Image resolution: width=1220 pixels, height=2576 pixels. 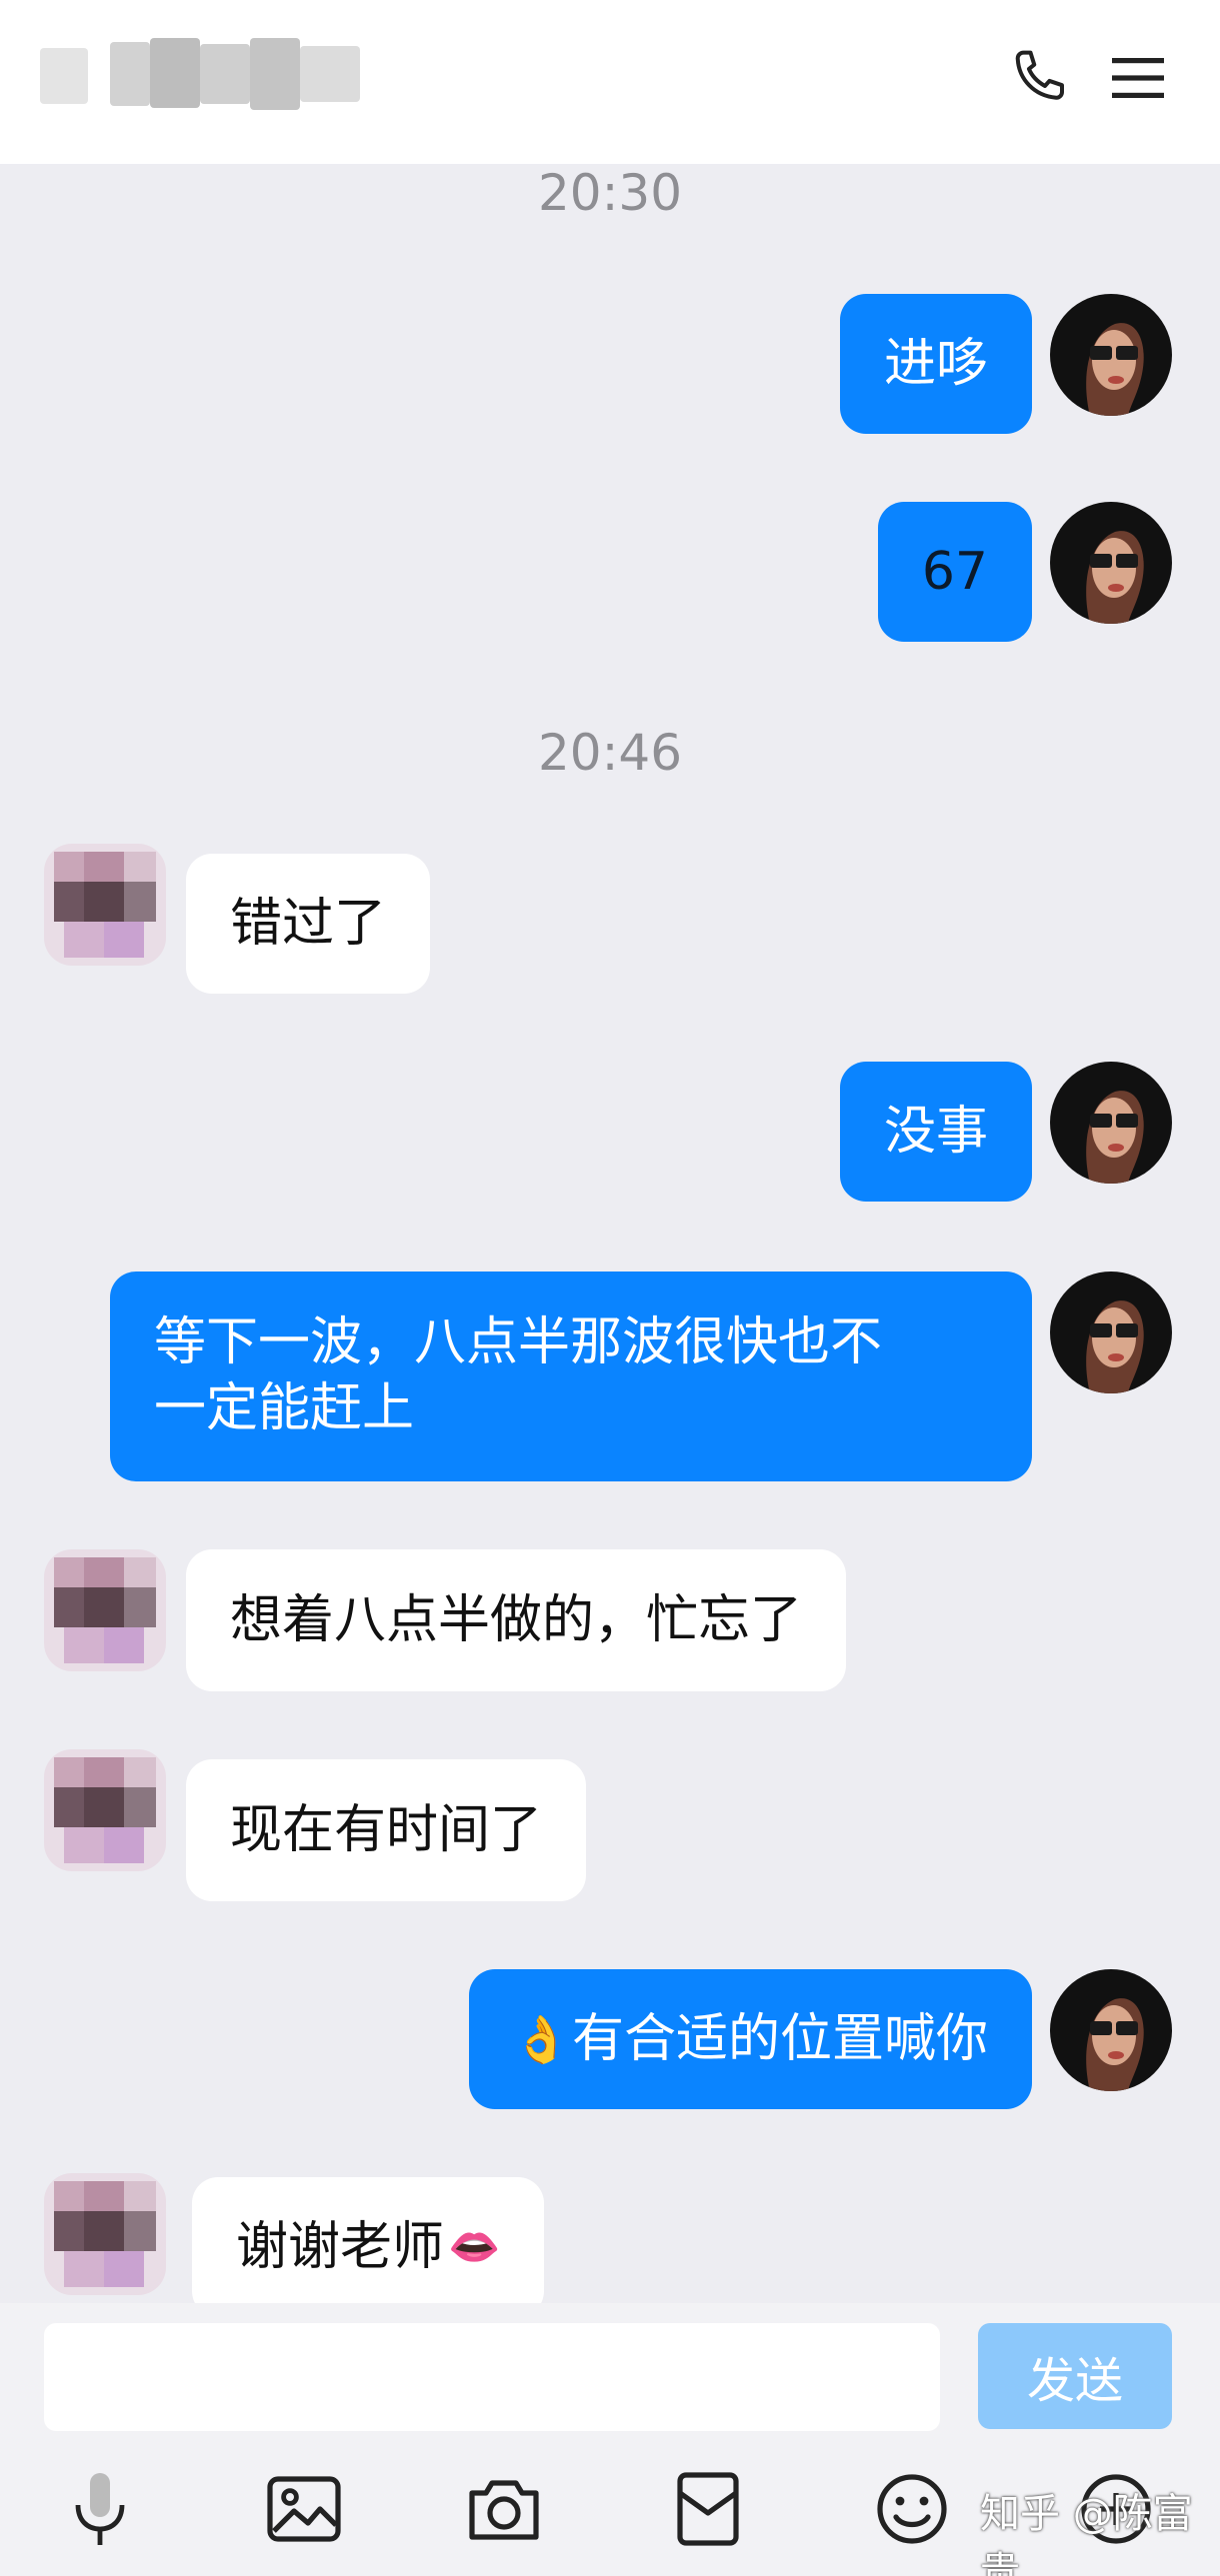 What do you see at coordinates (100, 2509) in the screenshot?
I see `microphone-icon` at bounding box center [100, 2509].